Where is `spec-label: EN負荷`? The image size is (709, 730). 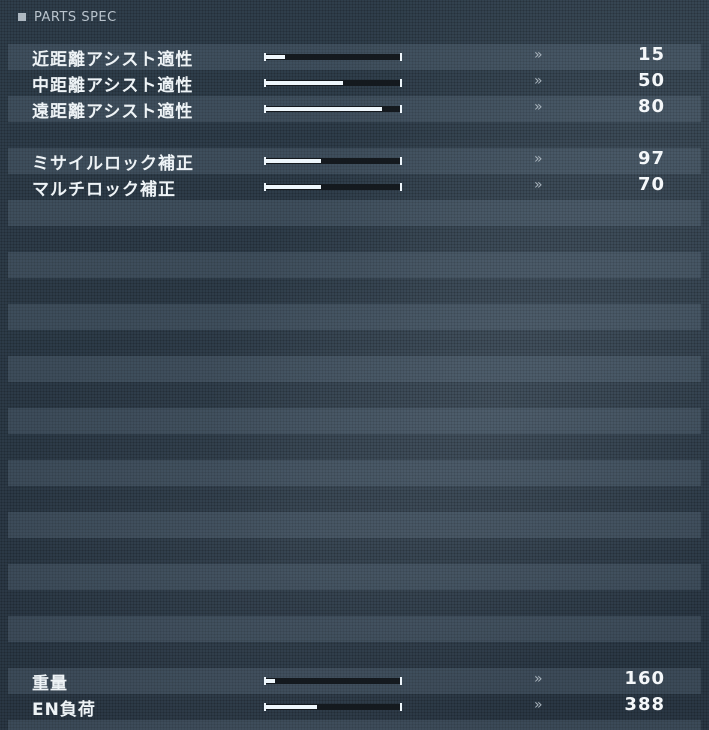 spec-label: EN負荷 is located at coordinates (64, 710).